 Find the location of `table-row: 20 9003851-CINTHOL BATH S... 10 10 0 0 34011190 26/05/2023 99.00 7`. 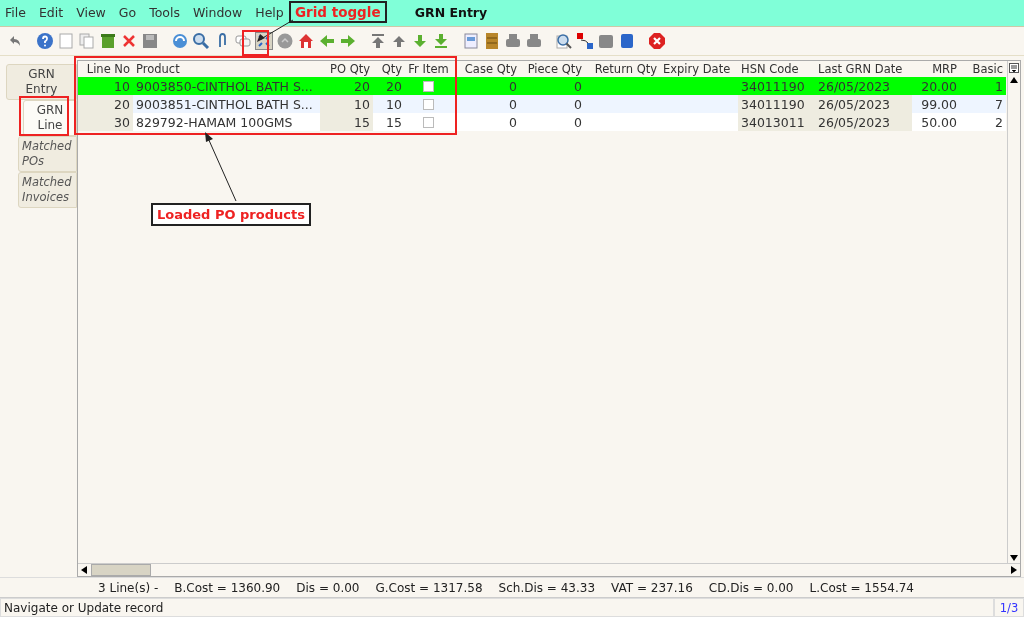

table-row: 20 9003851-CINTHOL BATH S... 10 10 0 0 34011190 26/05/2023 99.00 7 is located at coordinates (542, 104).